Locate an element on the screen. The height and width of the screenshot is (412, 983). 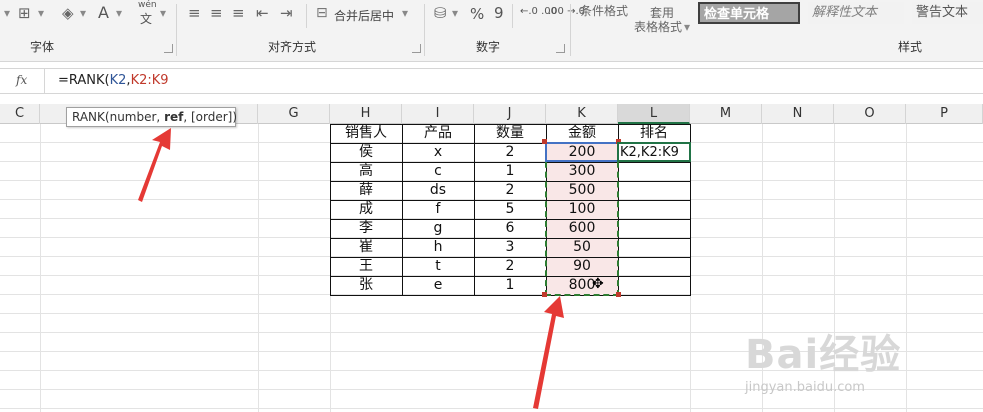
watermark-url: jingyan.baidu.com is located at coordinates (805, 387).